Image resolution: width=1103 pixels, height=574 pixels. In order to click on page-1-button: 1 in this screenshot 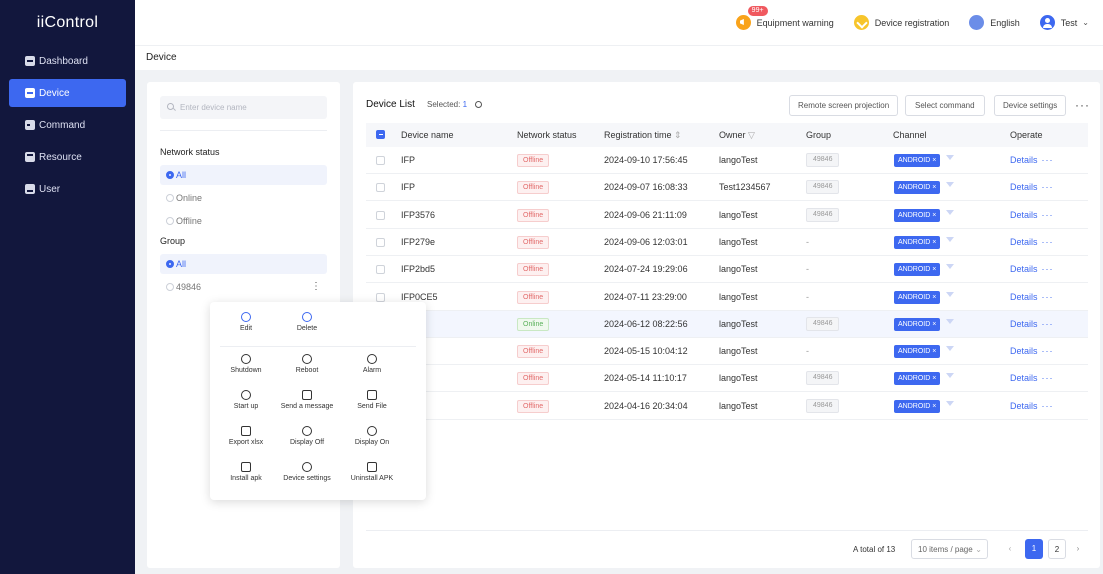, I will do `click(1034, 549)`.